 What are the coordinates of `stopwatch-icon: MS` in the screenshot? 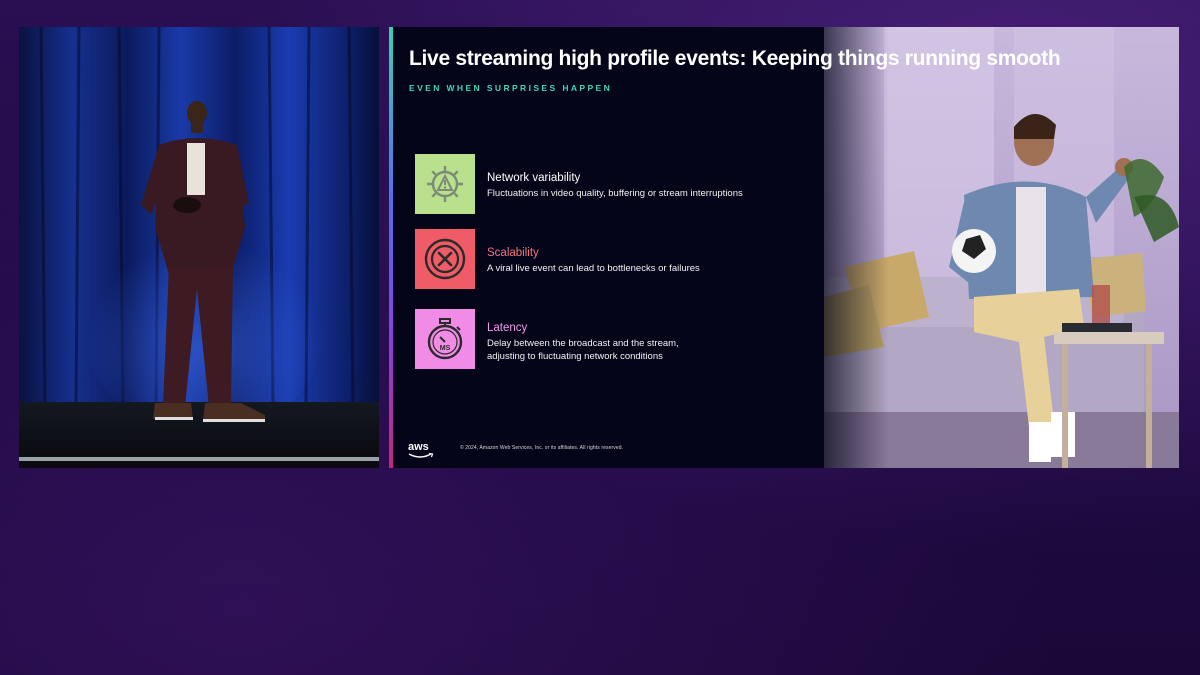 It's located at (445, 339).